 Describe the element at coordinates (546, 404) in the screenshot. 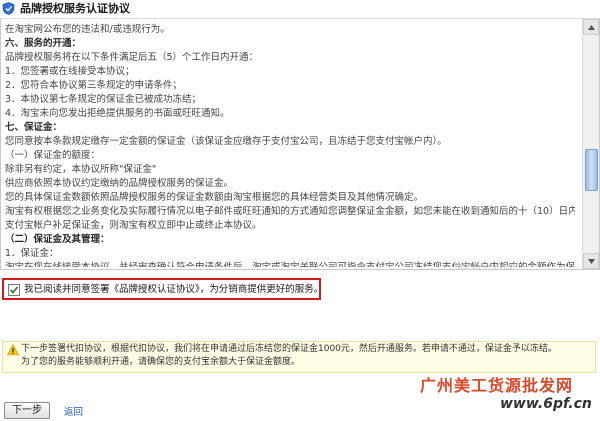

I see `watermark-text: www.6pf.cn` at that location.